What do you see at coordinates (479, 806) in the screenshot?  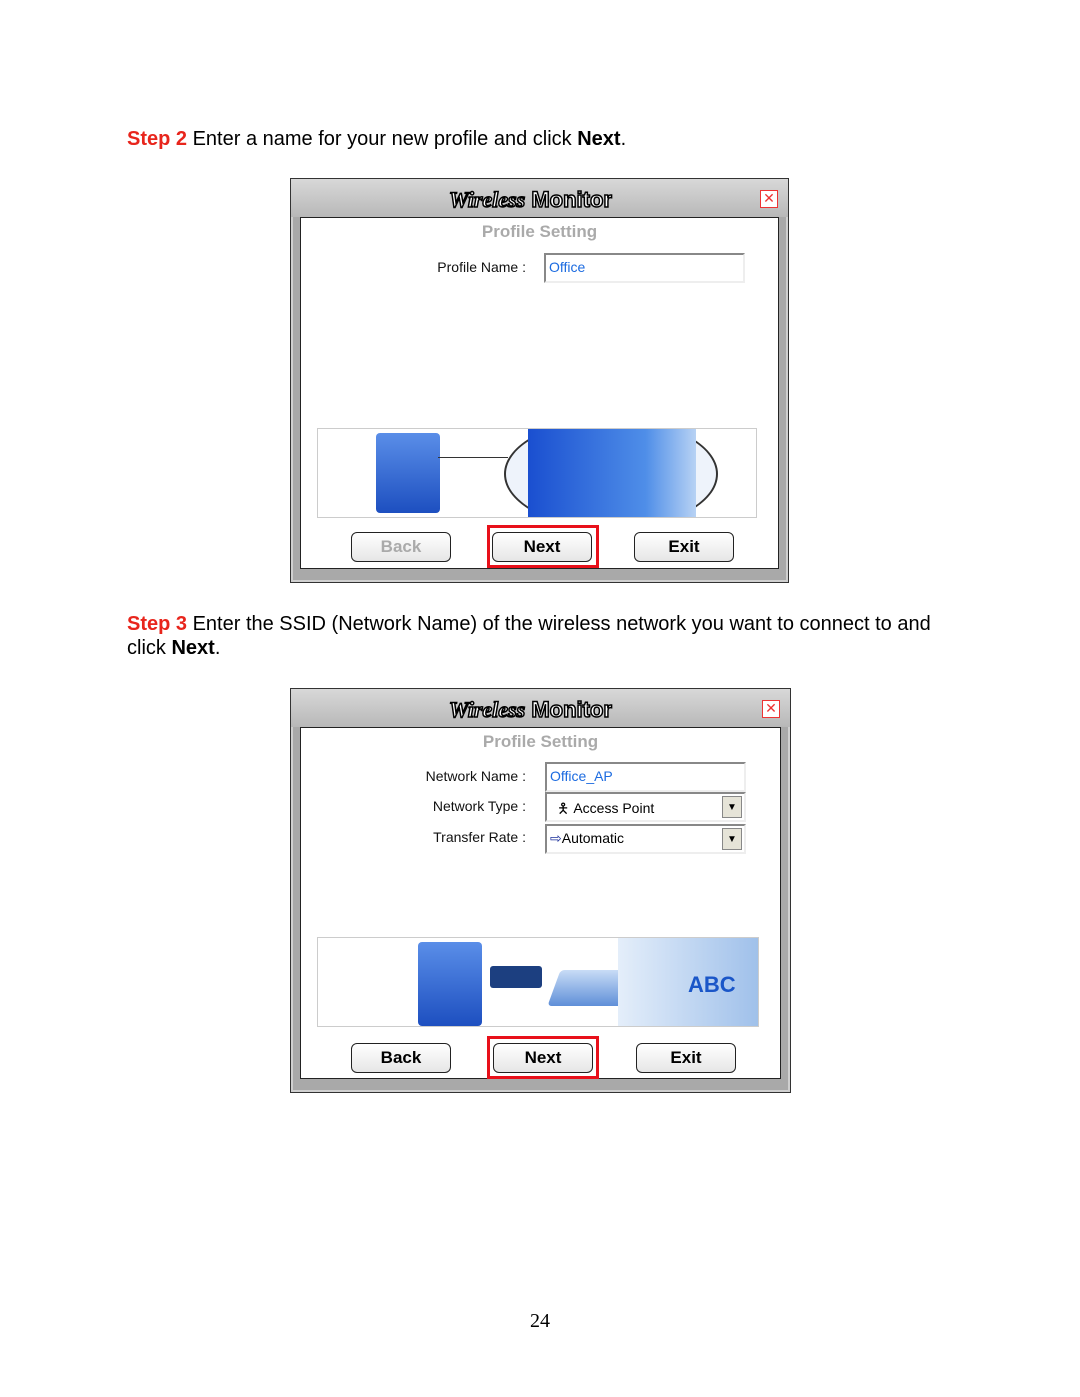 I see `network-type-label: Network Type :` at bounding box center [479, 806].